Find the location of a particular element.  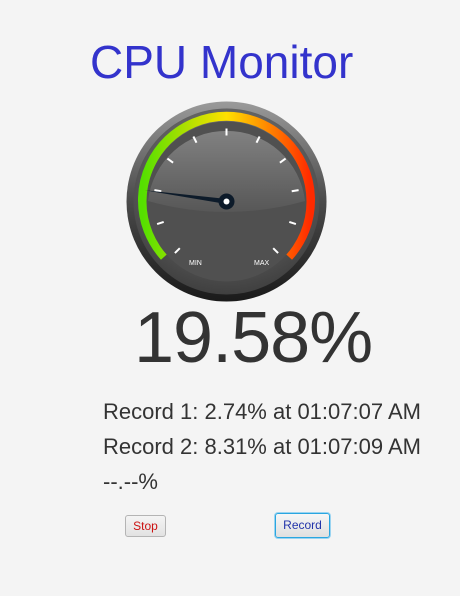

cpu-gauge: MIN MAX is located at coordinates (226, 201).